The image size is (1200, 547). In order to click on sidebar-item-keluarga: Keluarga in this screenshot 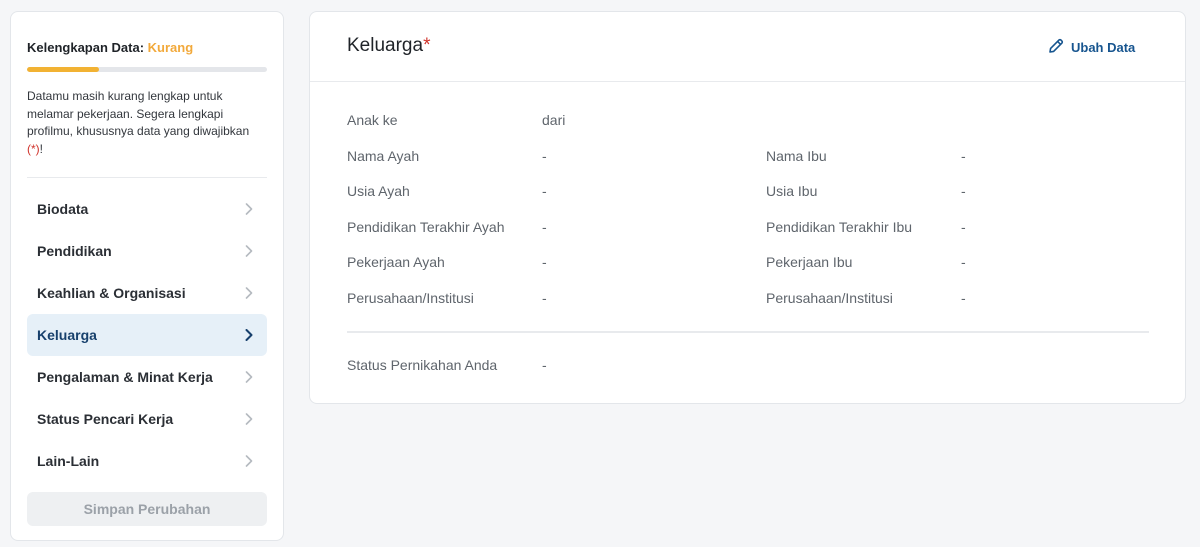, I will do `click(147, 335)`.